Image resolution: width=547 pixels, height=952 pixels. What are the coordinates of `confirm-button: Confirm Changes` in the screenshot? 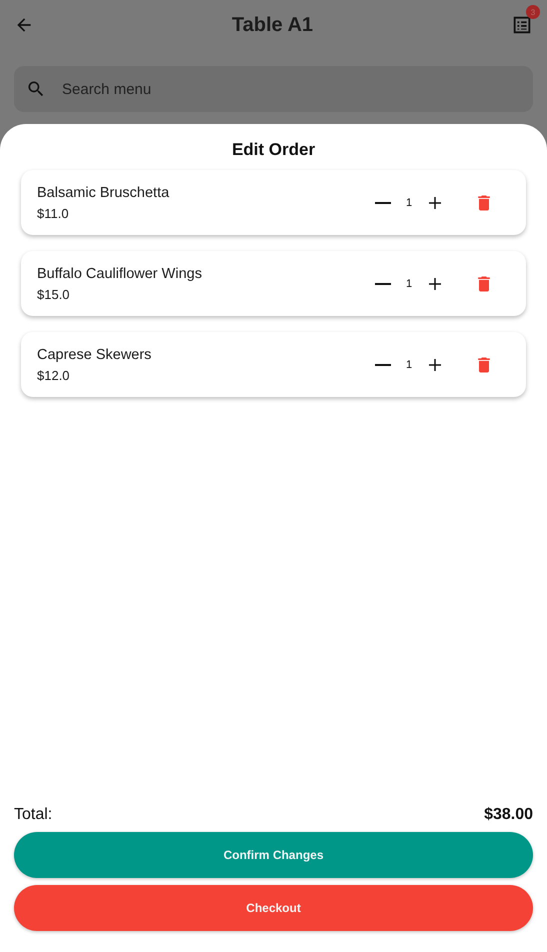 It's located at (273, 855).